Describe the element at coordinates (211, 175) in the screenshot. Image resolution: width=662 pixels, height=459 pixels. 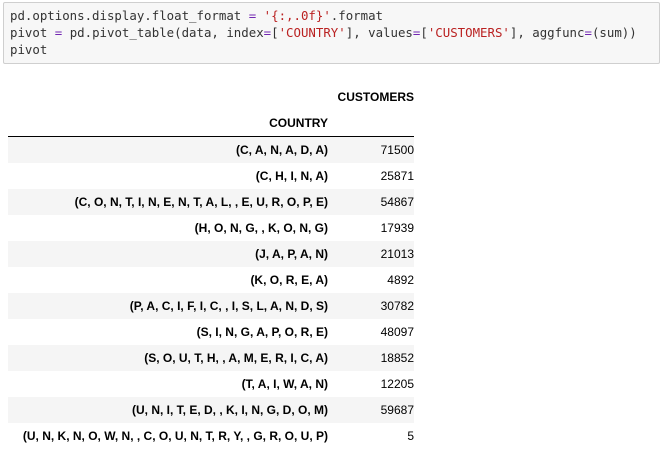
I see `table-row: (C, H, I, N, A) 25871` at that location.